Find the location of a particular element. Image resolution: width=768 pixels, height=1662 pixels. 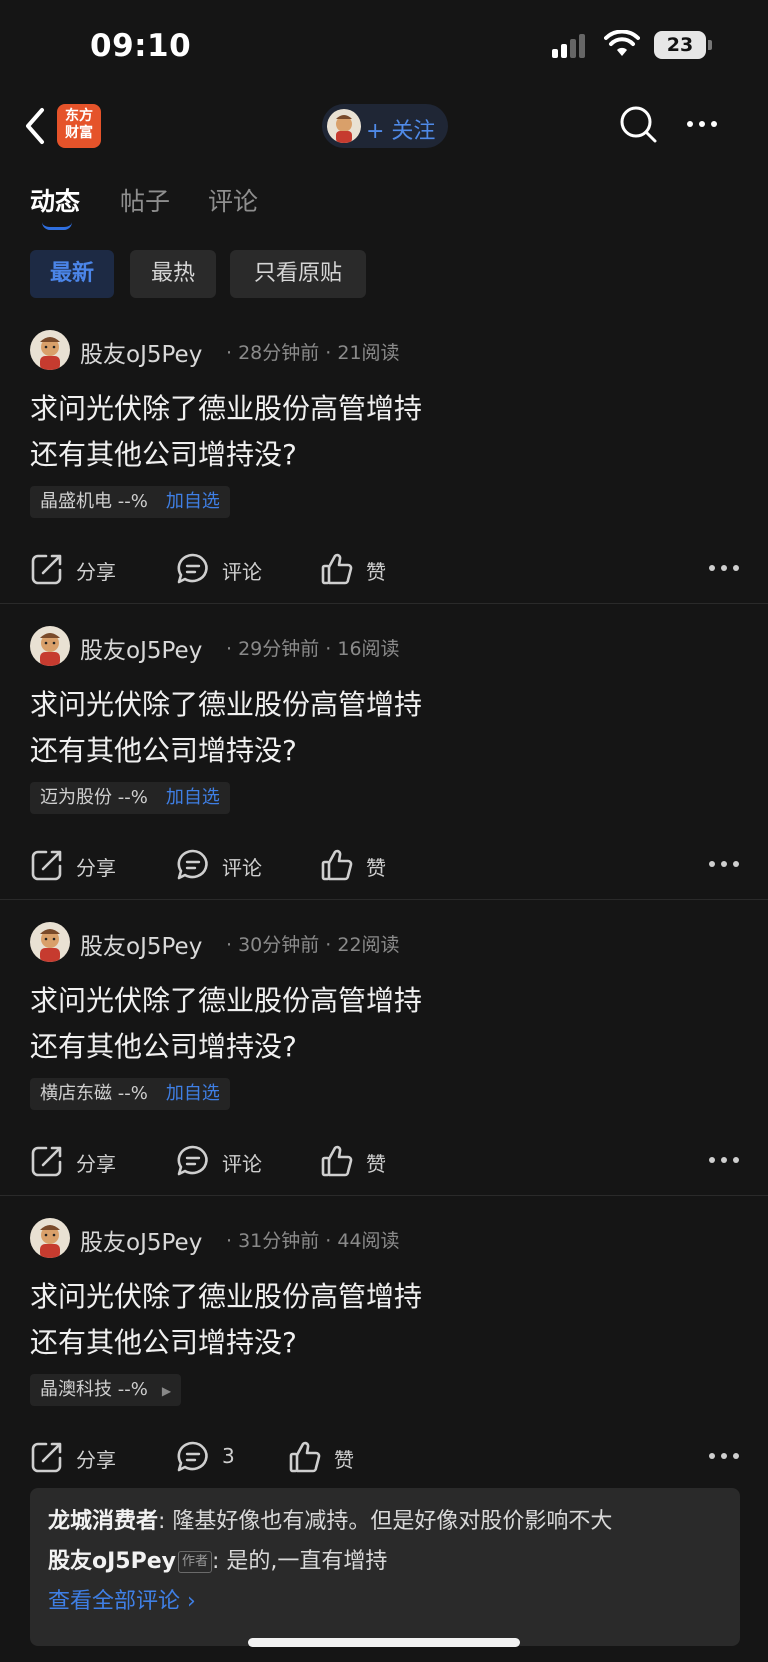

filter-latest: 最新 is located at coordinates (72, 274).